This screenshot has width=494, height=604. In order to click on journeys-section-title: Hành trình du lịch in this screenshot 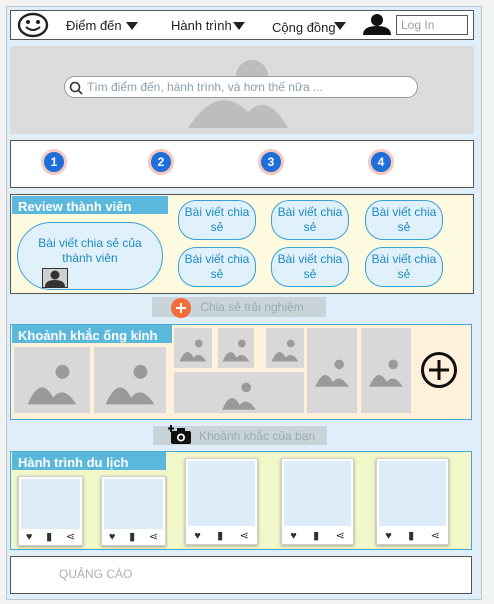, I will do `click(89, 461)`.